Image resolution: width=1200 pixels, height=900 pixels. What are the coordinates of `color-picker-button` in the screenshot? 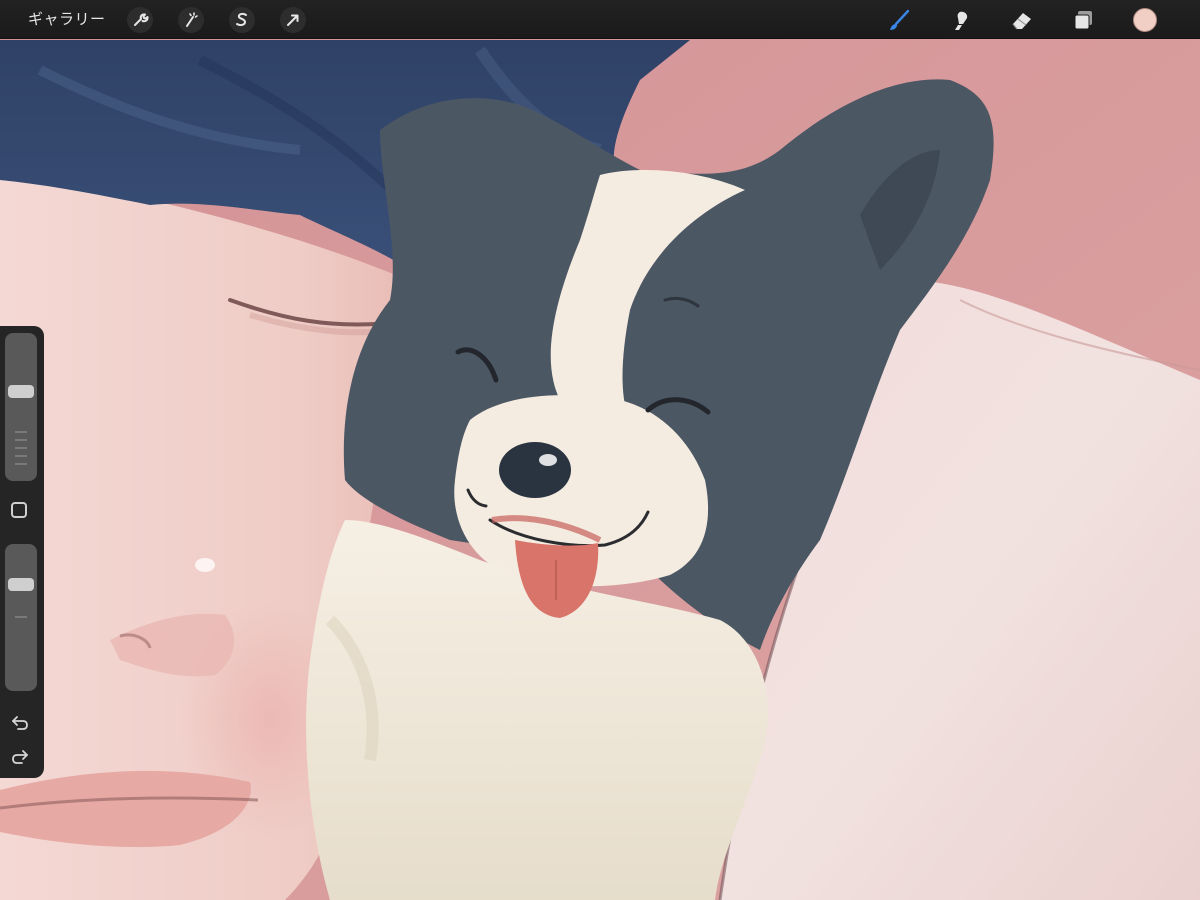 It's located at (1145, 20).